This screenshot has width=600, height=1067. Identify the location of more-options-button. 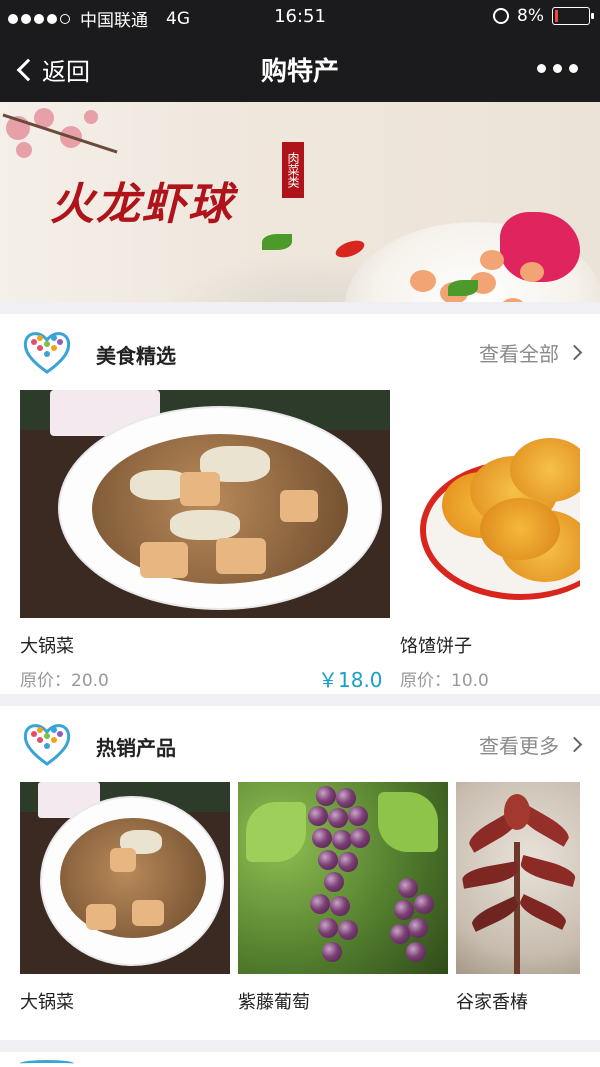
(557, 68).